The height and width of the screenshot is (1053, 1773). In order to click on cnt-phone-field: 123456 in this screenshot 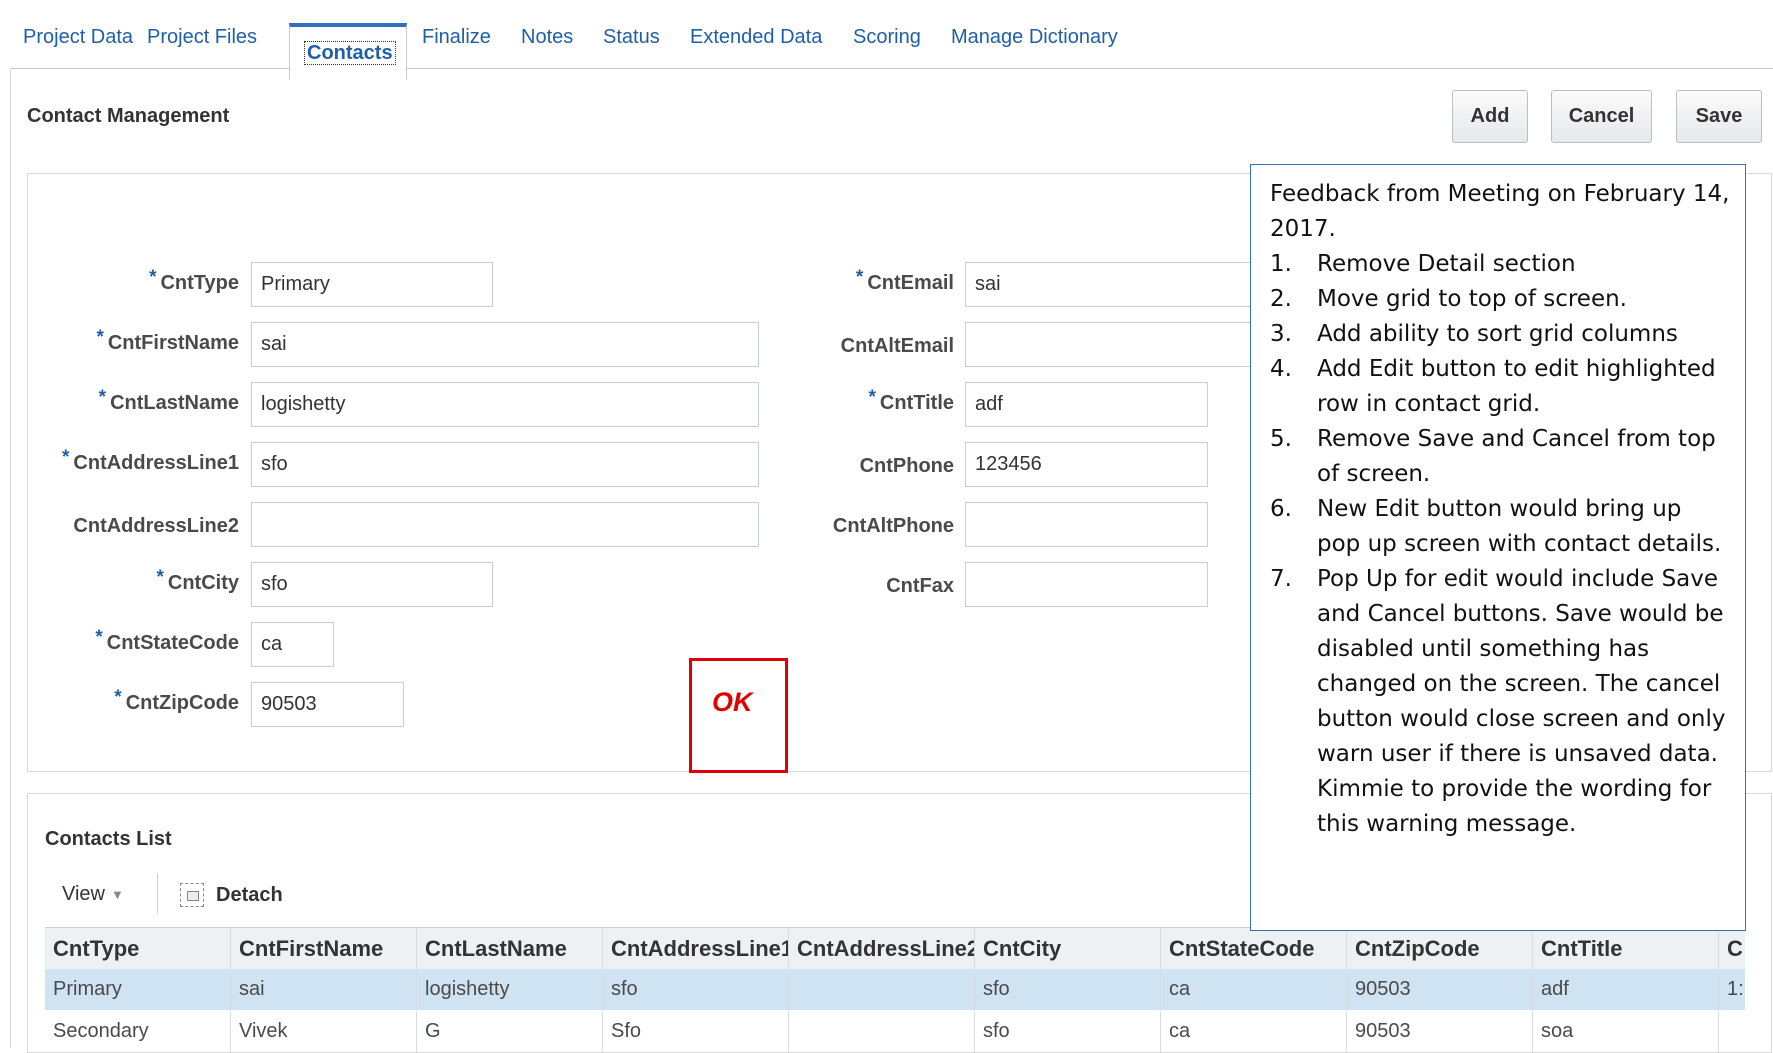, I will do `click(1086, 464)`.